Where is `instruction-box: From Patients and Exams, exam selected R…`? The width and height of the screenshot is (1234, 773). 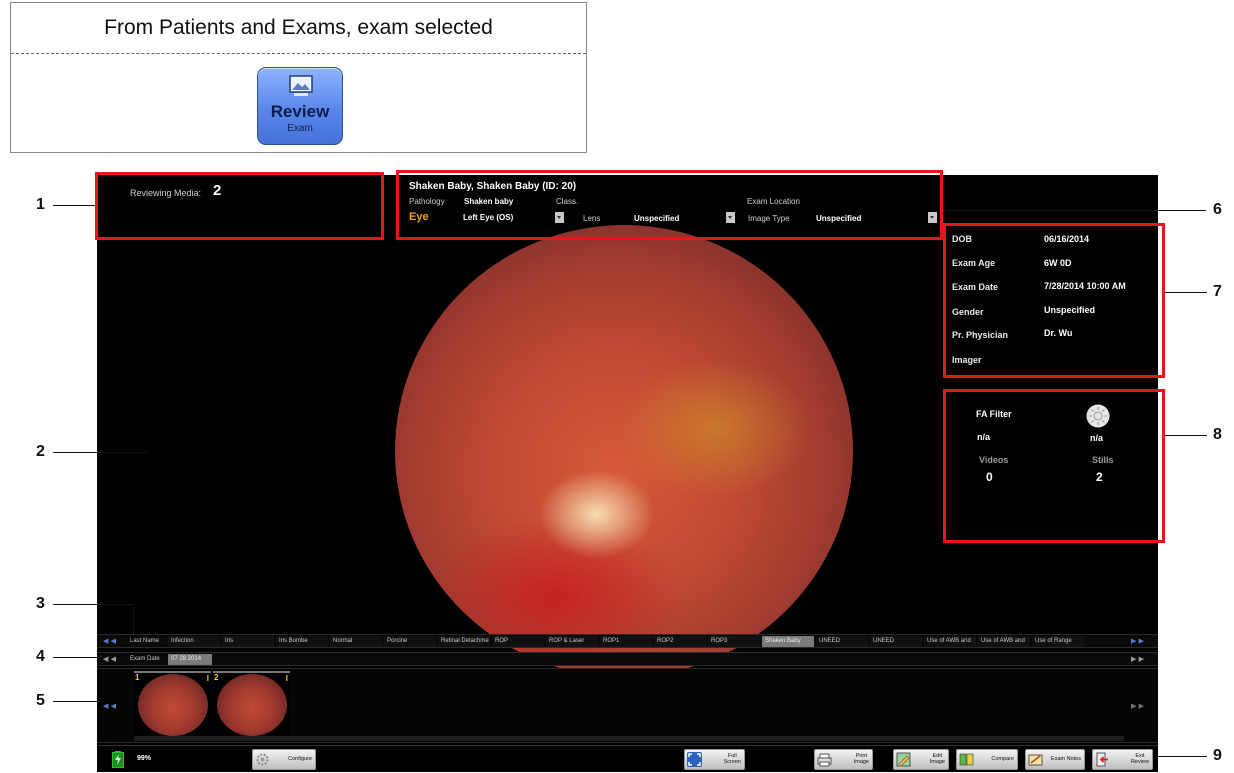
instruction-box: From Patients and Exams, exam selected R… is located at coordinates (298, 77).